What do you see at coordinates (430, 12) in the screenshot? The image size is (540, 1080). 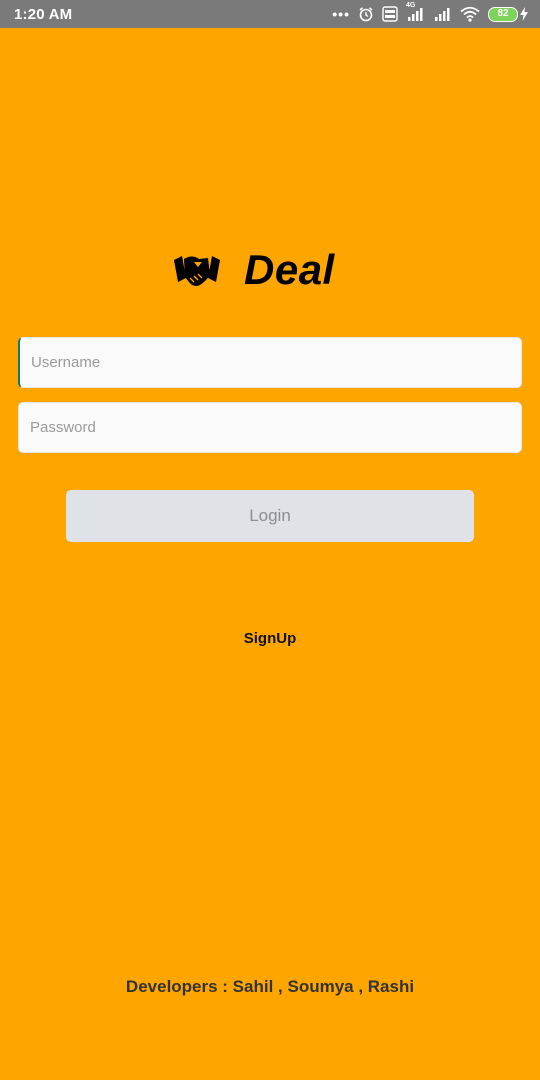 I see `status-icons: ••• 4G 82` at bounding box center [430, 12].